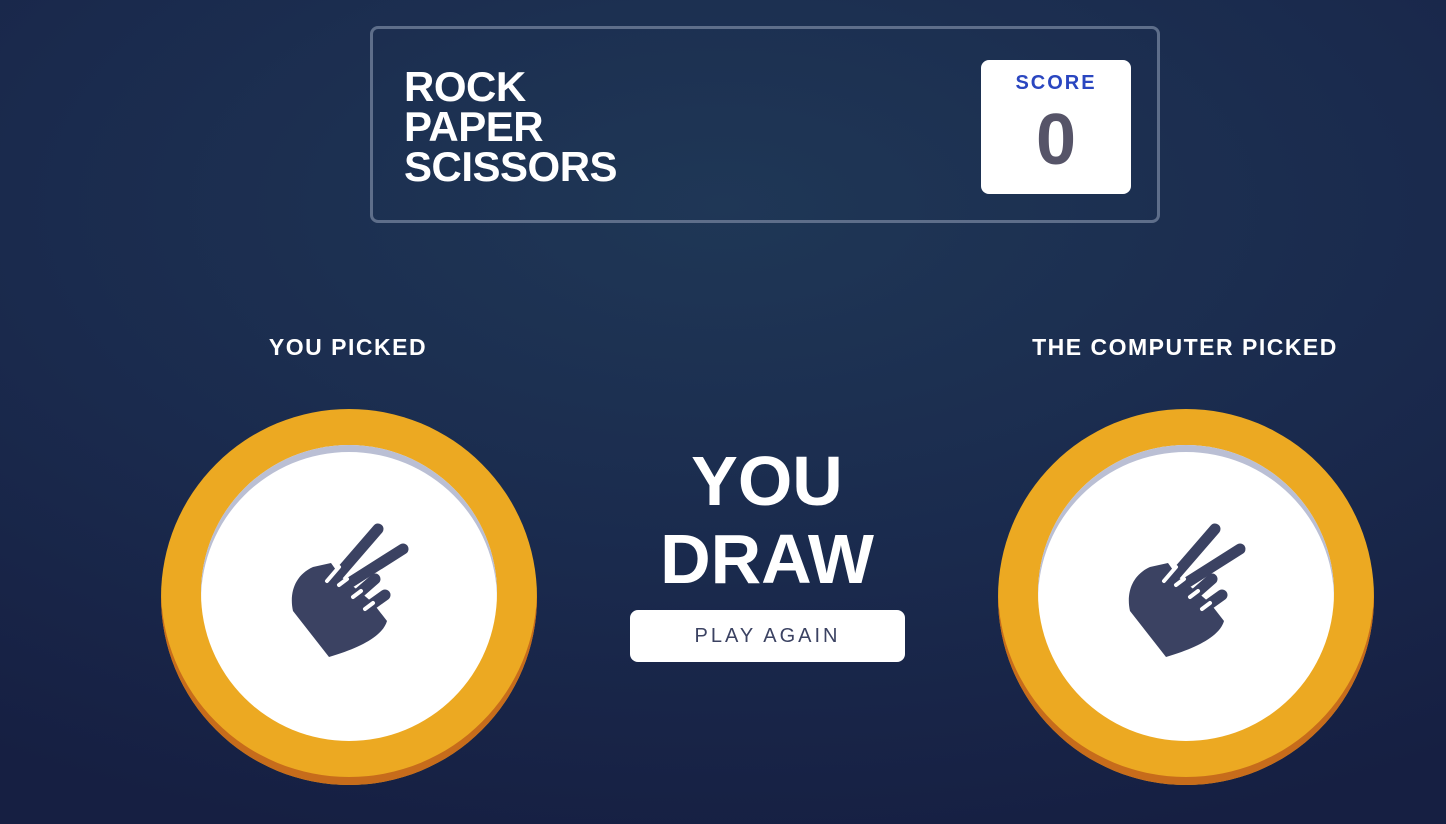  What do you see at coordinates (767, 559) in the screenshot?
I see `result-line-2: DRAW` at bounding box center [767, 559].